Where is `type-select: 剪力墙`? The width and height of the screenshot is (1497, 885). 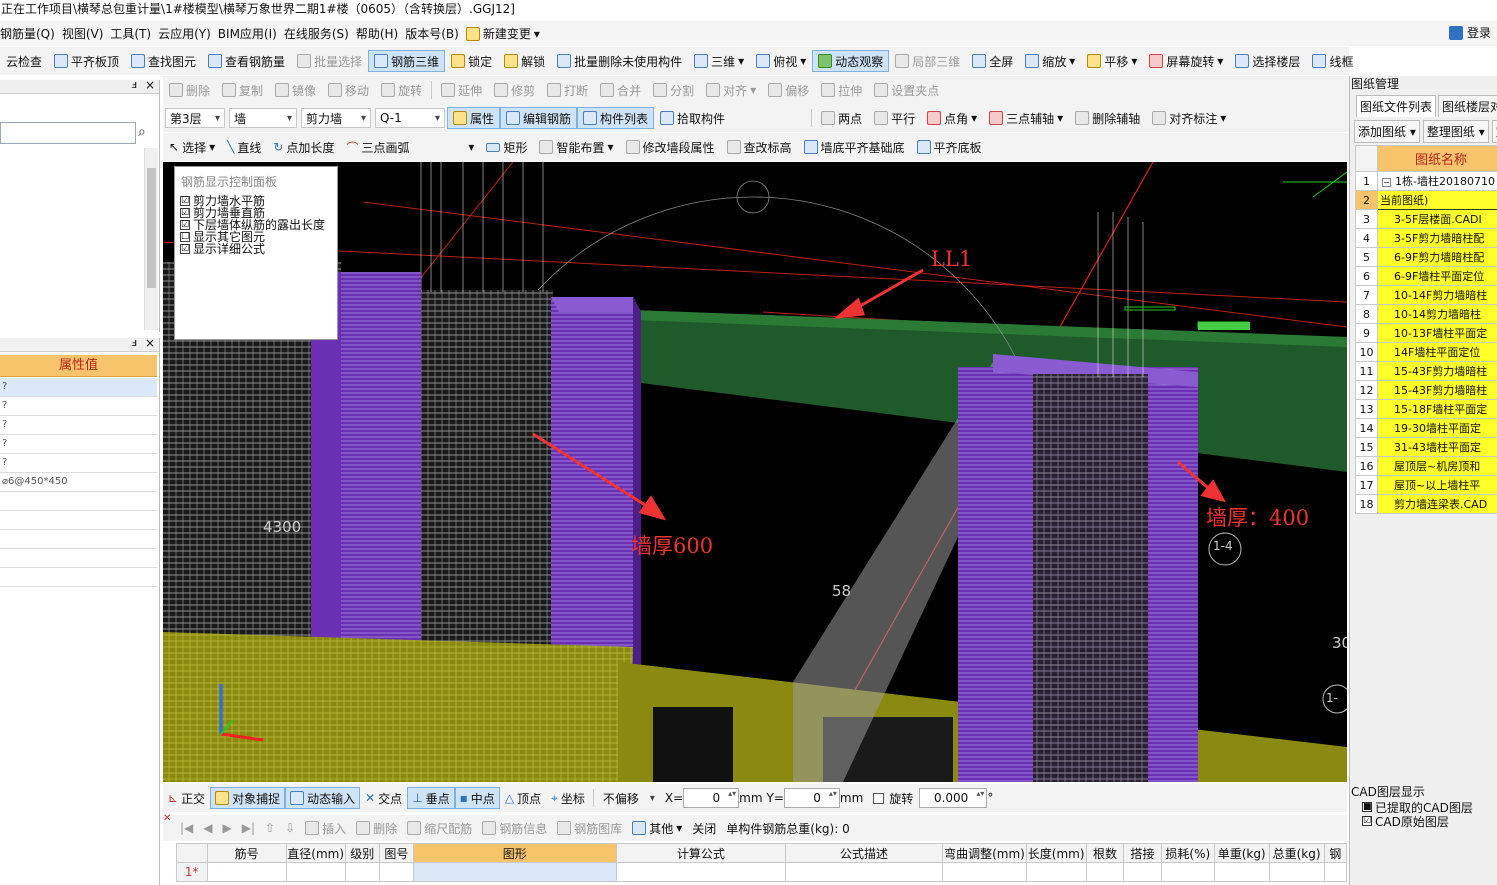 type-select: 剪力墙 is located at coordinates (336, 118).